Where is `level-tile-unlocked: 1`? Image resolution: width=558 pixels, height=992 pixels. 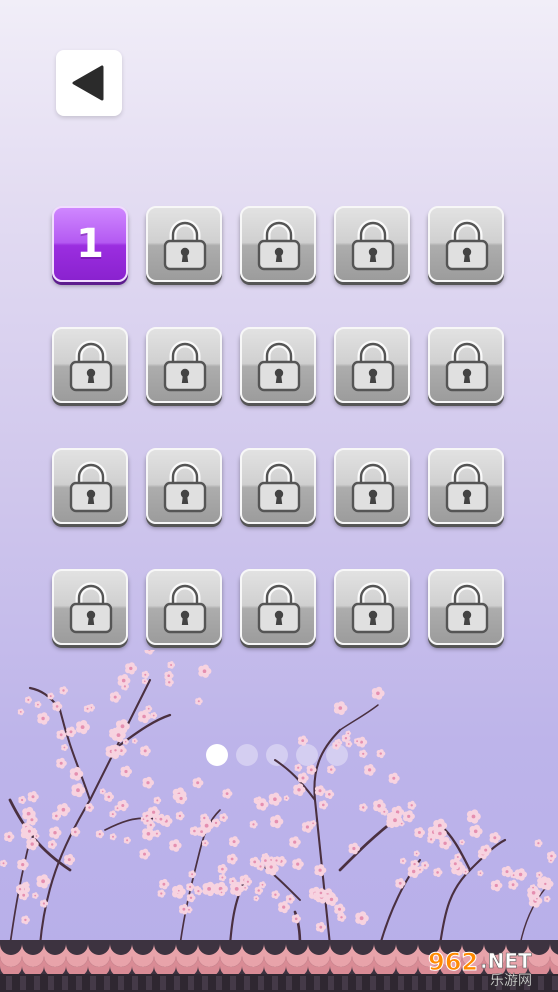 level-tile-unlocked: 1 is located at coordinates (90, 244).